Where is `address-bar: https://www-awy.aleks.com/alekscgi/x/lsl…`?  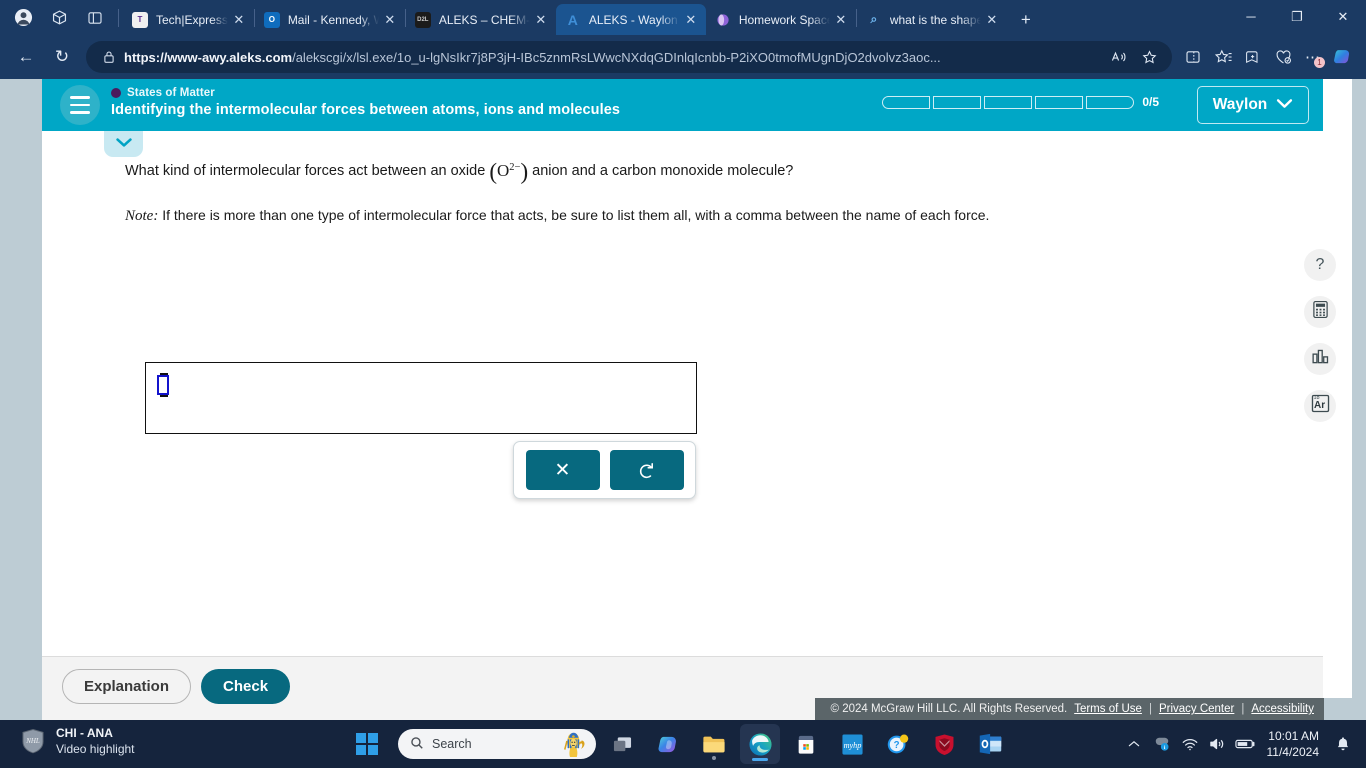 address-bar: https://www-awy.aleks.com/alekscgi/x/lsl… is located at coordinates (629, 57).